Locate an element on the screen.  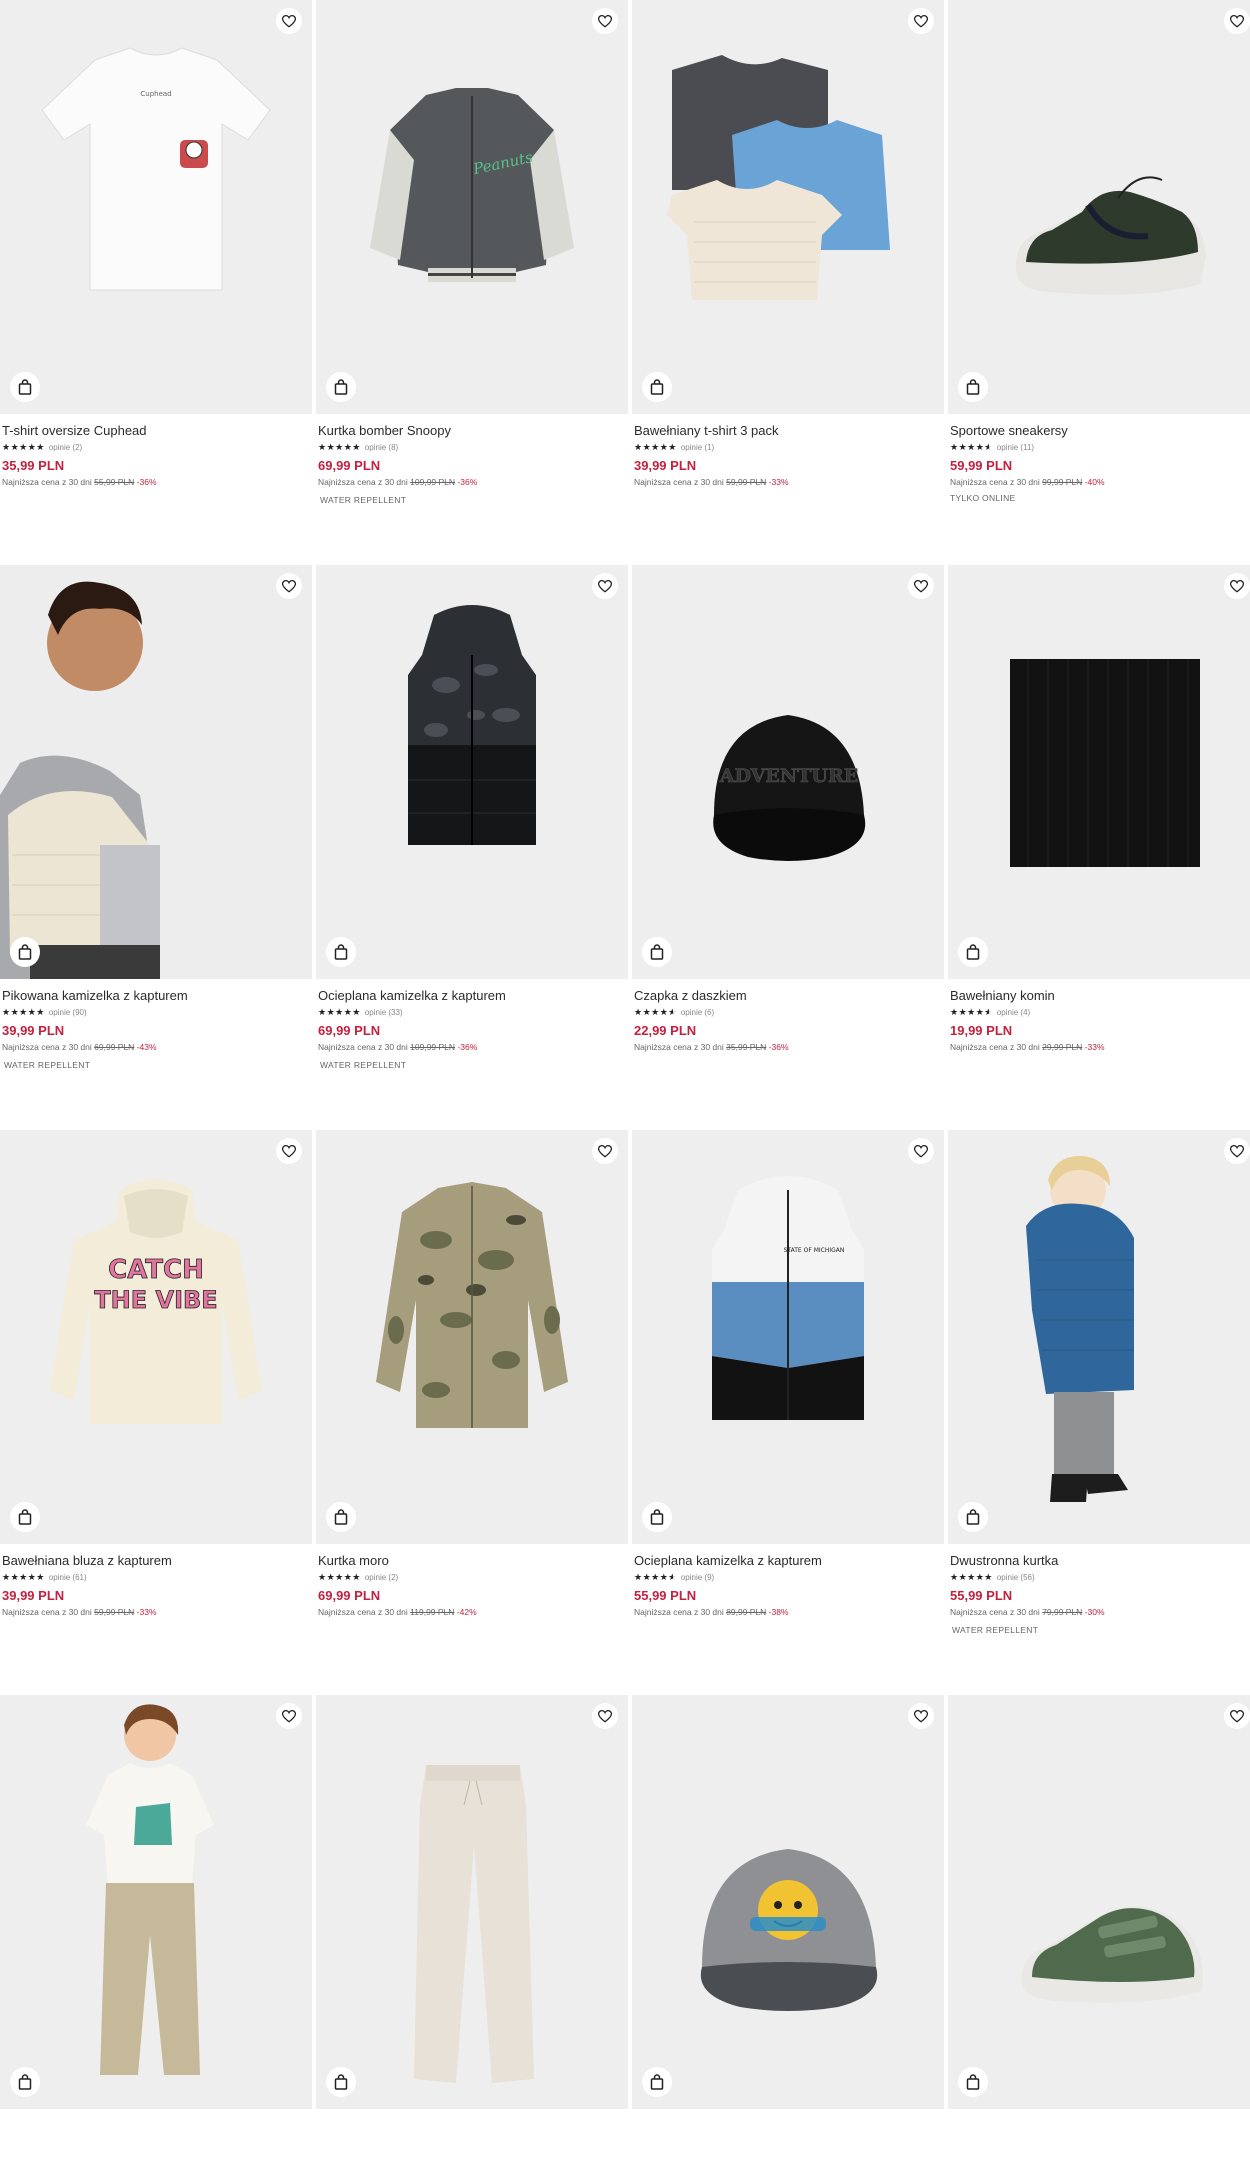
product-name: Bawełniany t-shirt 3 pack is located at coordinates (789, 431).